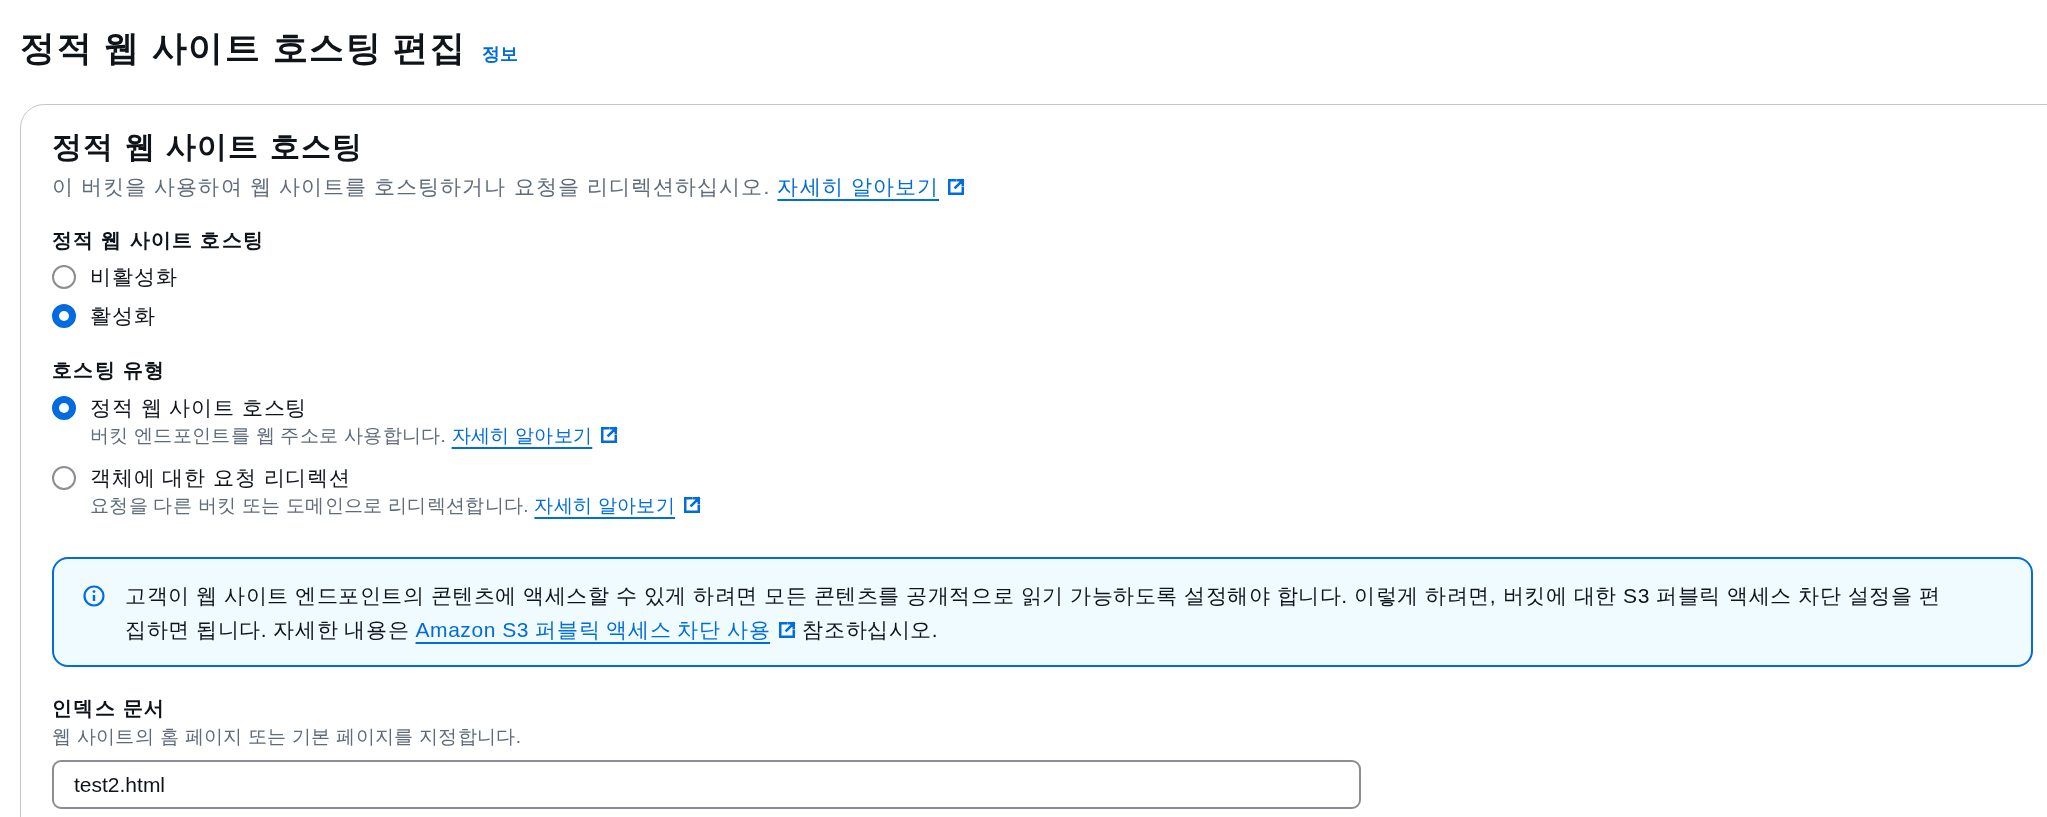  What do you see at coordinates (287, 737) in the screenshot?
I see `field-description: 웹 사이트의 홈 페이지 또는 기본 페이지를 지정합니다.` at bounding box center [287, 737].